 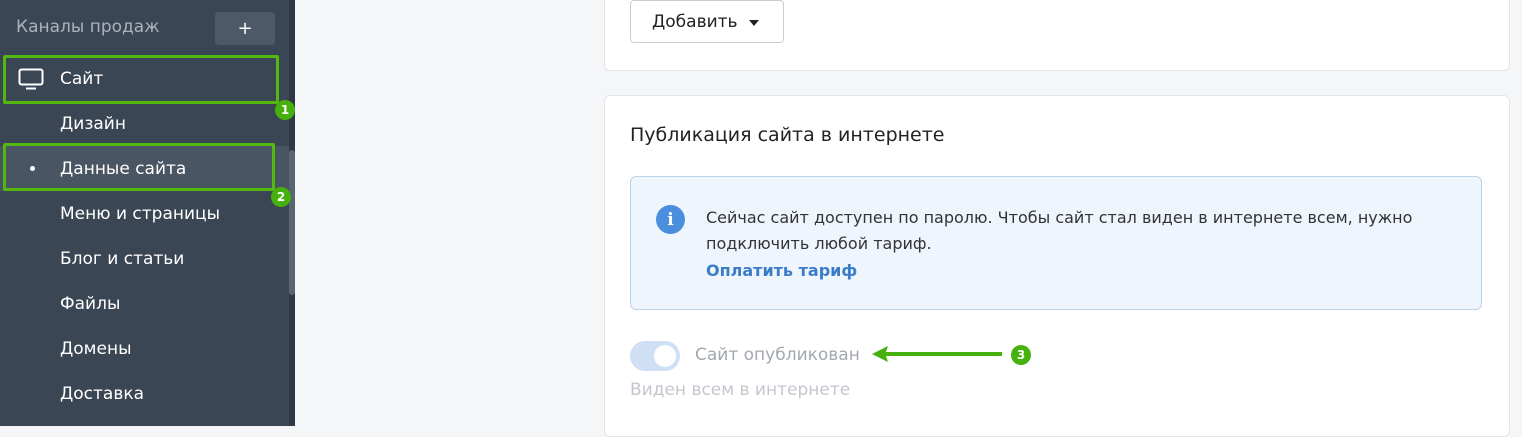 I want to click on sidebar-item-menu-pages: Меню и страницы, so click(x=144, y=213).